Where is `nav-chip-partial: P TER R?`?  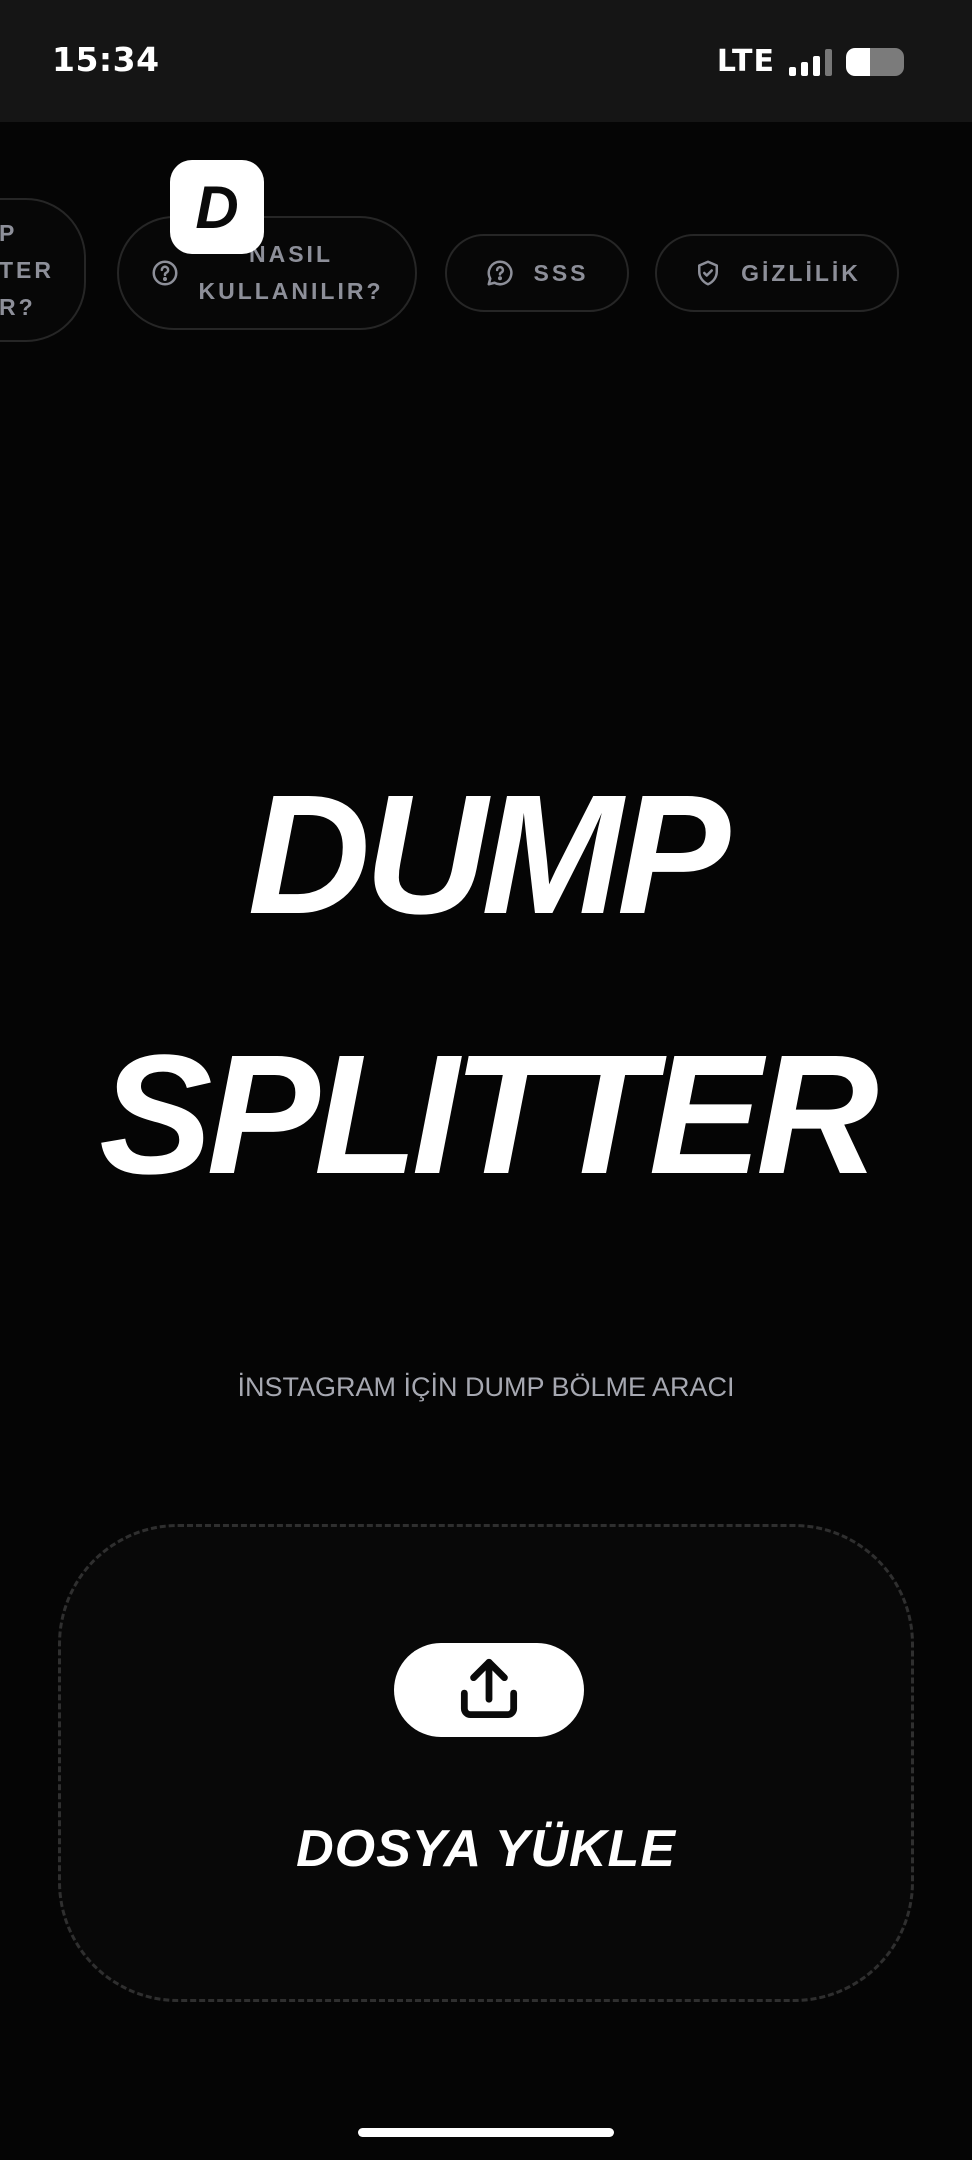 nav-chip-partial: P TER R? is located at coordinates (43, 270).